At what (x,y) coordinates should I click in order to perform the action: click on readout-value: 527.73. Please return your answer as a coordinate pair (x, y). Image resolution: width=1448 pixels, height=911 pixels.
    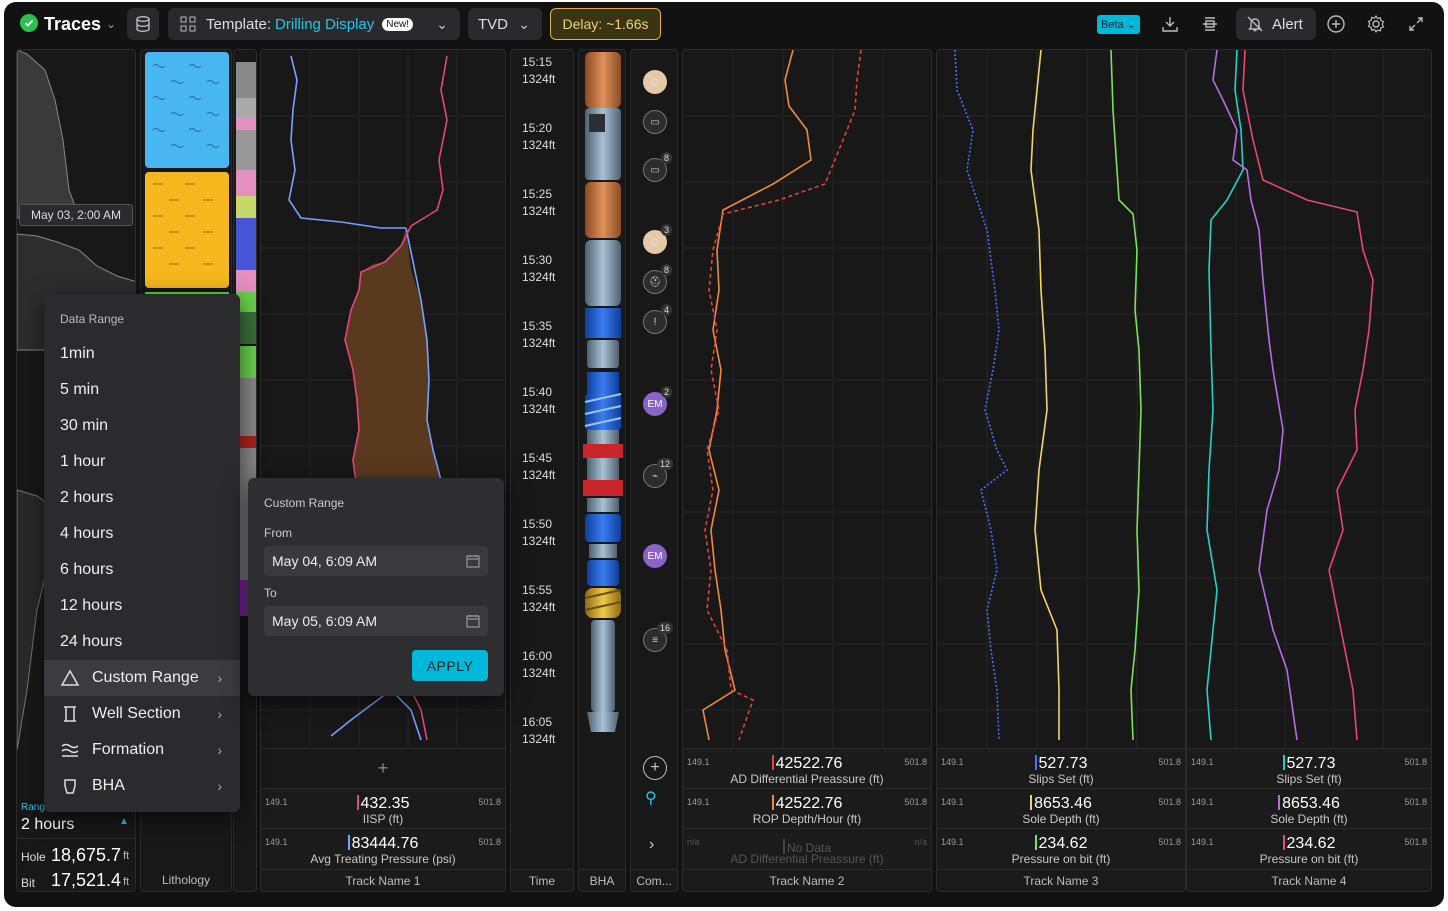
    Looking at the image, I should click on (1311, 763).